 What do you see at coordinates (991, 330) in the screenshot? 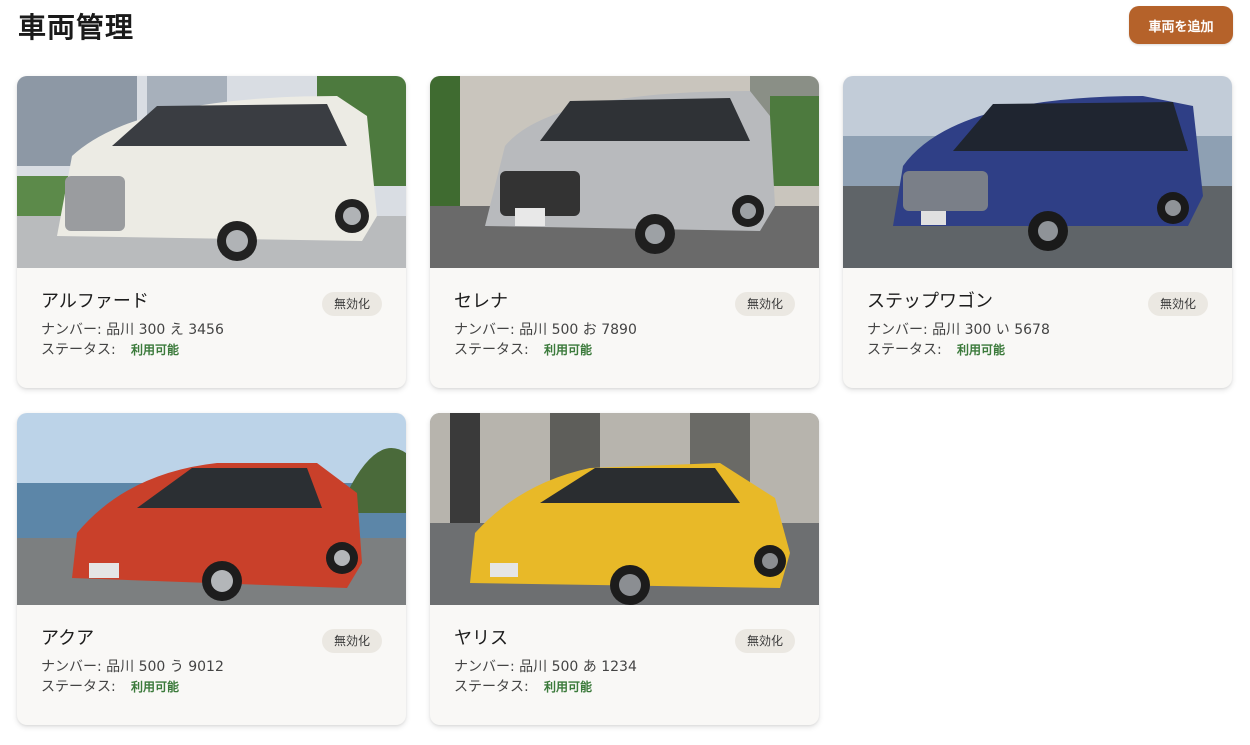
I see `plate-value: 品川 300 い 5678` at bounding box center [991, 330].